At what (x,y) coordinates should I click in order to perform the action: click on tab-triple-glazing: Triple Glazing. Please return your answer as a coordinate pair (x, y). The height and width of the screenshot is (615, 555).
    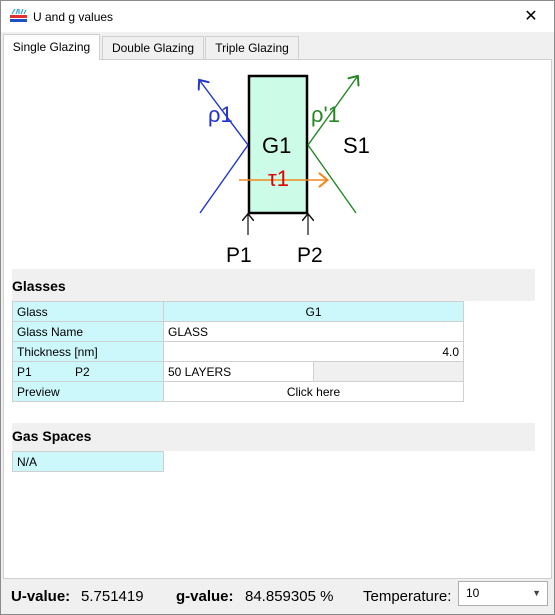
    Looking at the image, I should click on (252, 47).